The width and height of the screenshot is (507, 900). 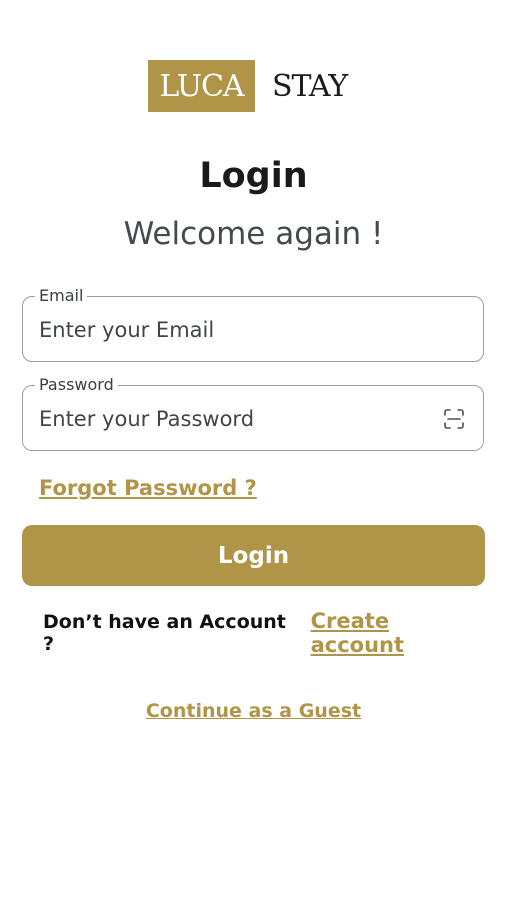 I want to click on forgot-password-link: Forgot Password ?, so click(x=148, y=488).